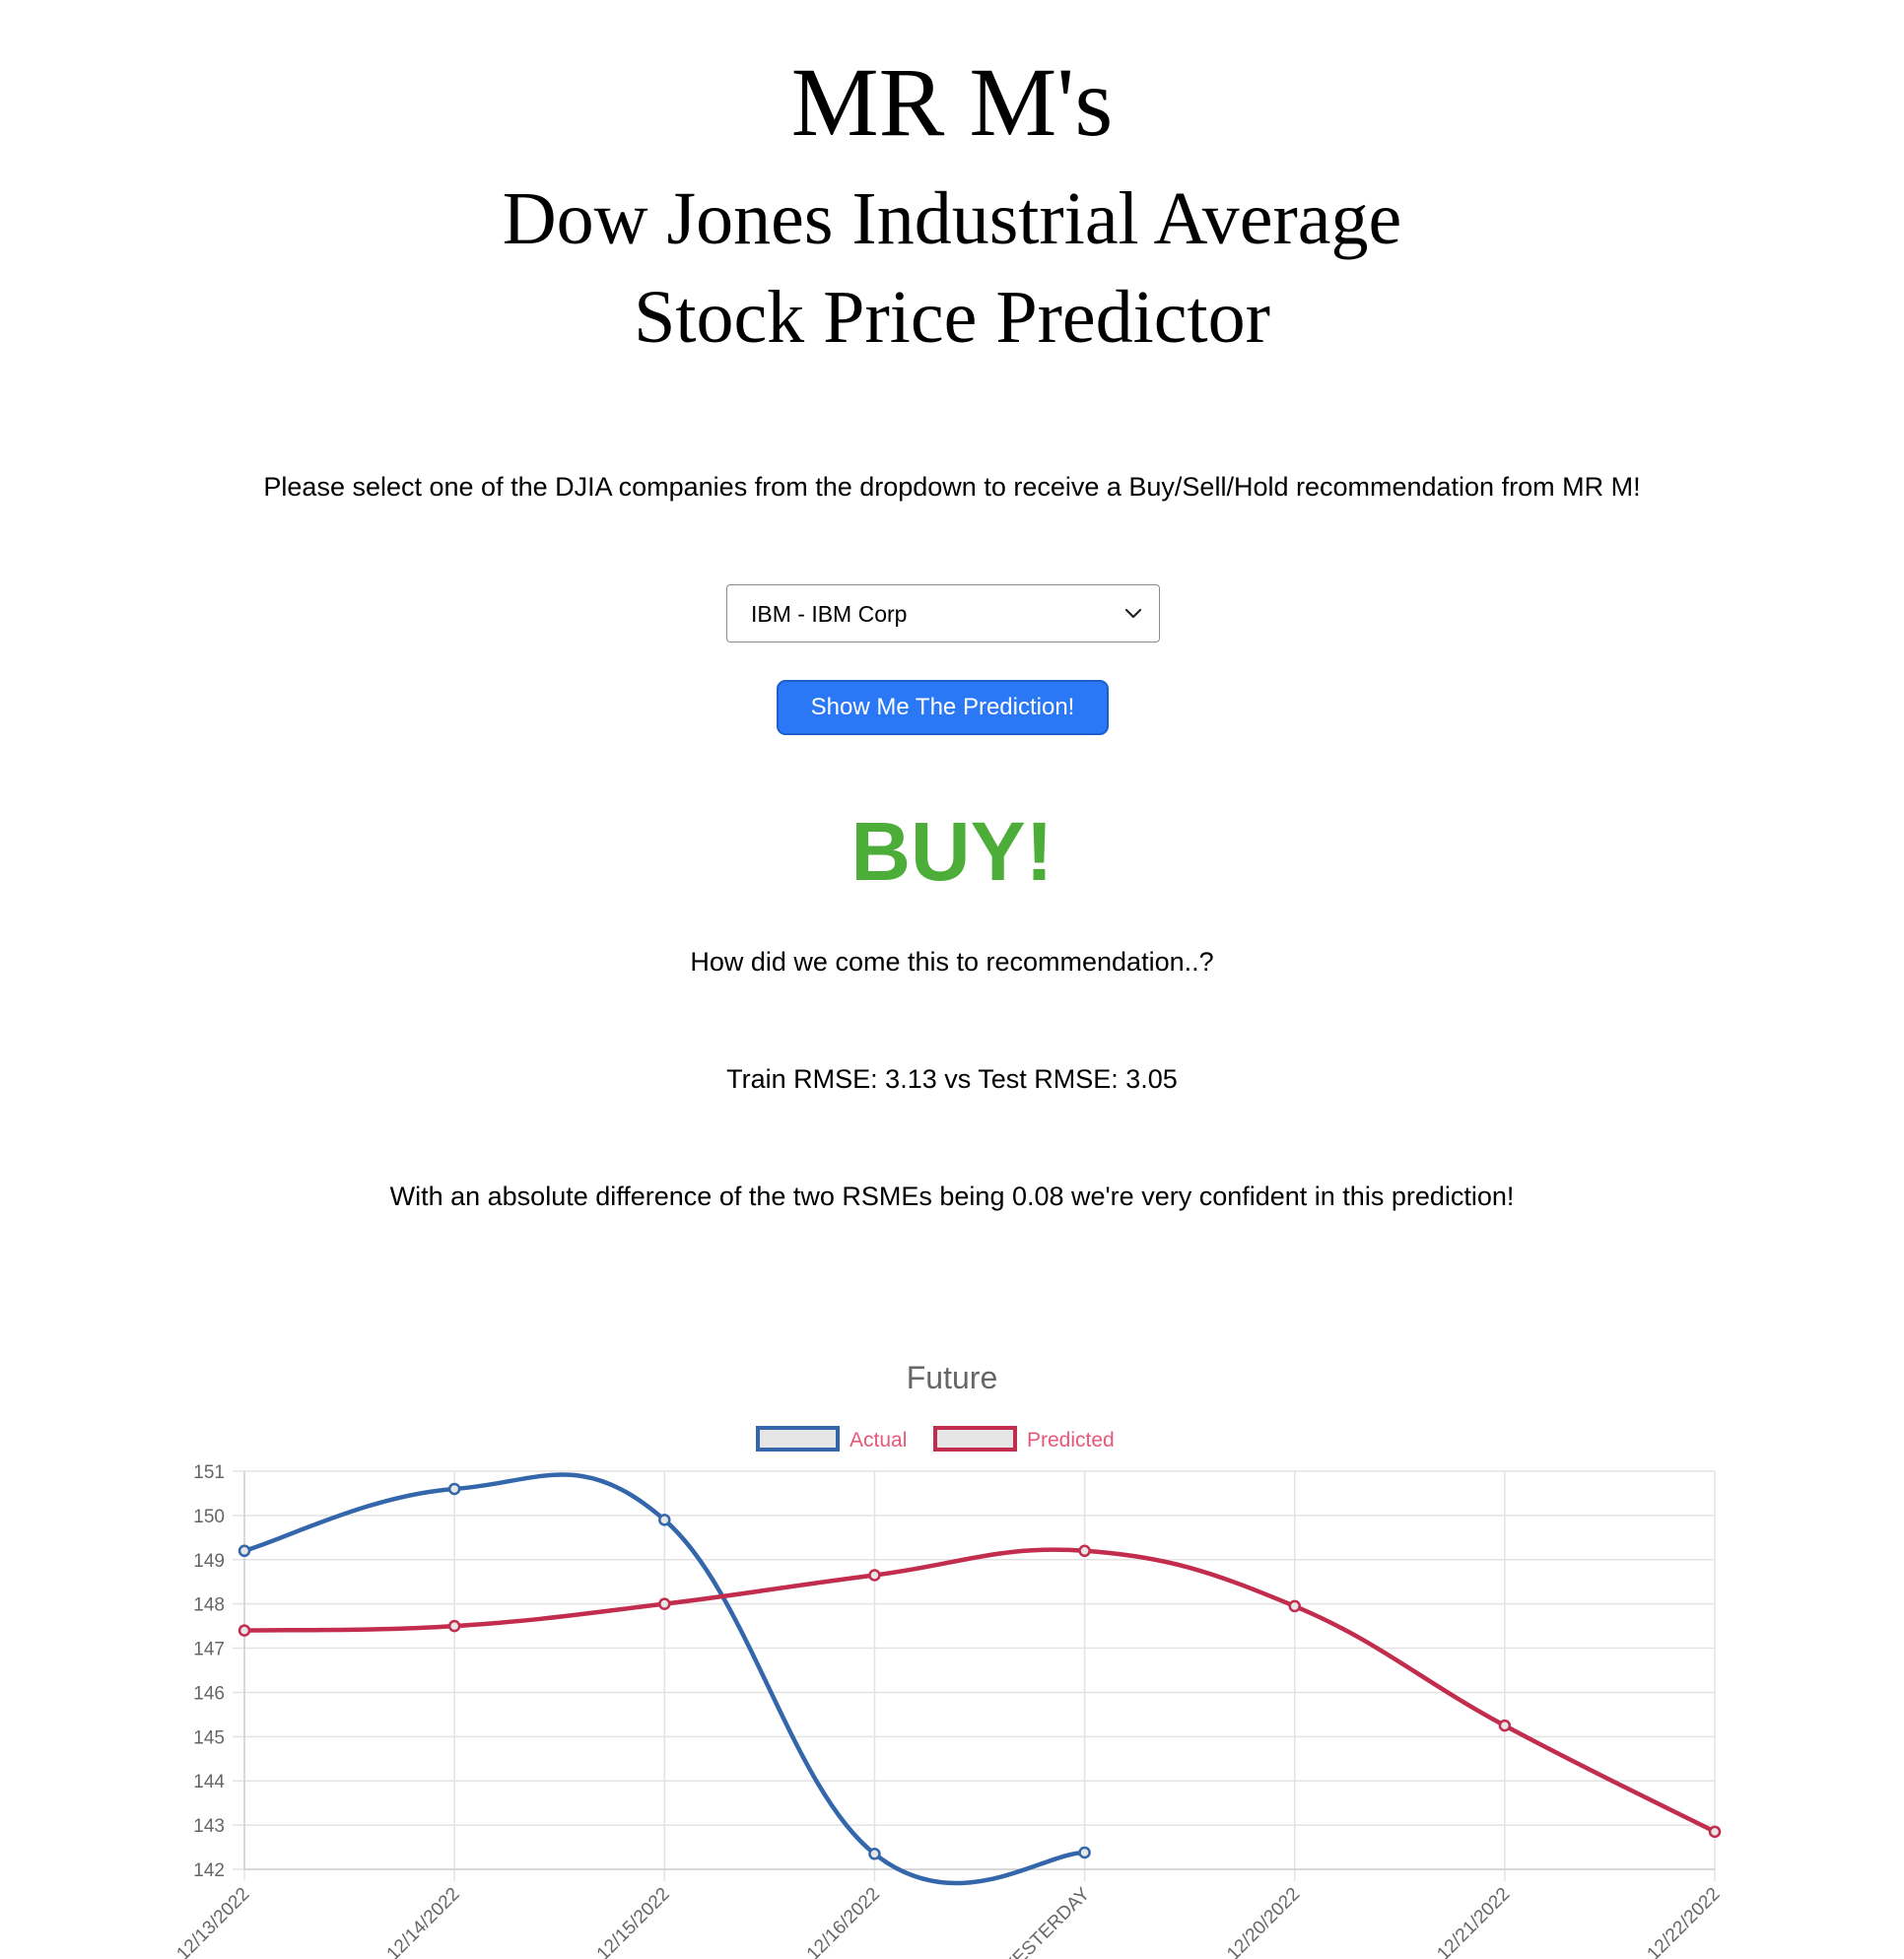  I want to click on x-tick-label: 12/15/2022, so click(633, 1921).